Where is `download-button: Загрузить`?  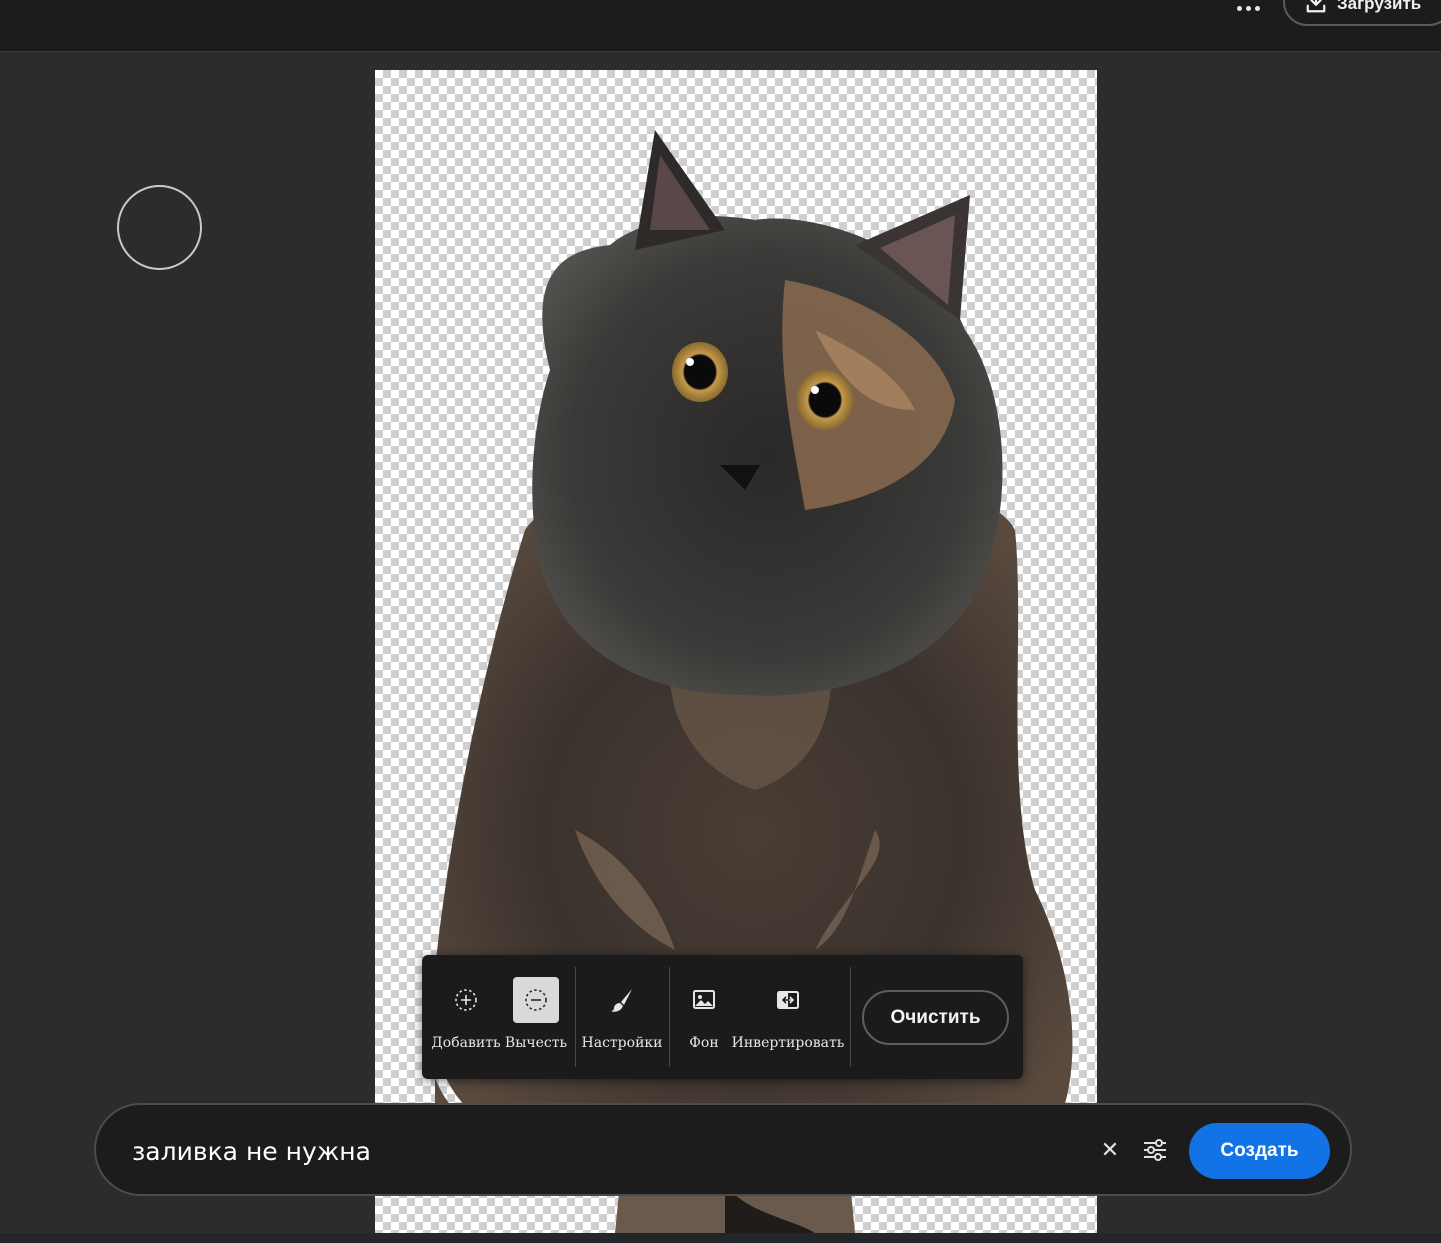 download-button: Загрузить is located at coordinates (1362, 13).